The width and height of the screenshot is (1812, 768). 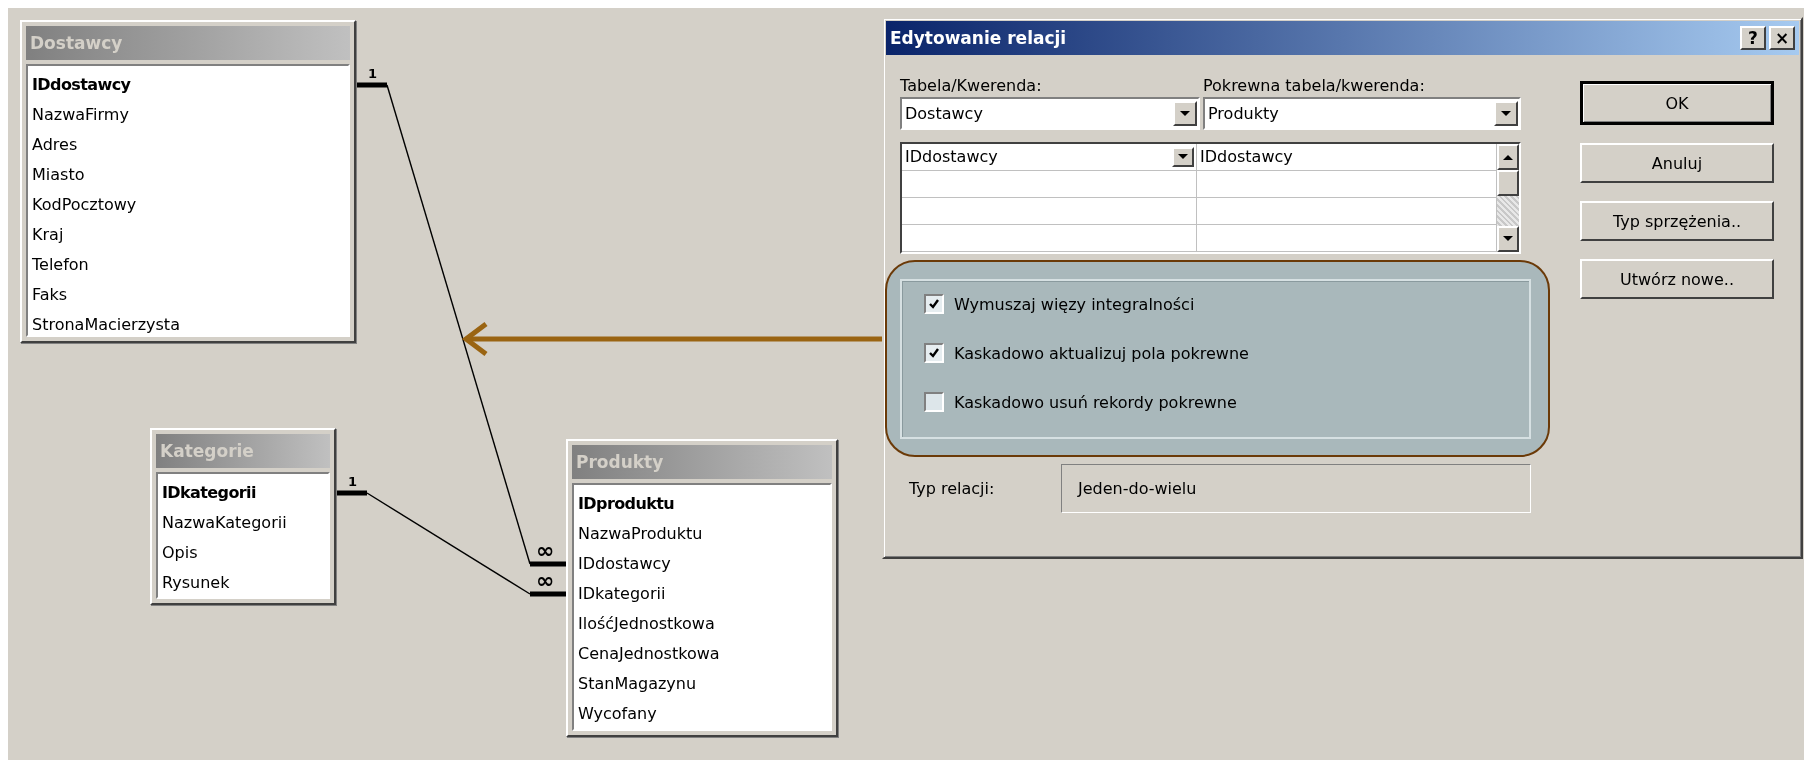 What do you see at coordinates (1074, 304) in the screenshot?
I see `checkbox-label: Wymuszaj więzy integralności` at bounding box center [1074, 304].